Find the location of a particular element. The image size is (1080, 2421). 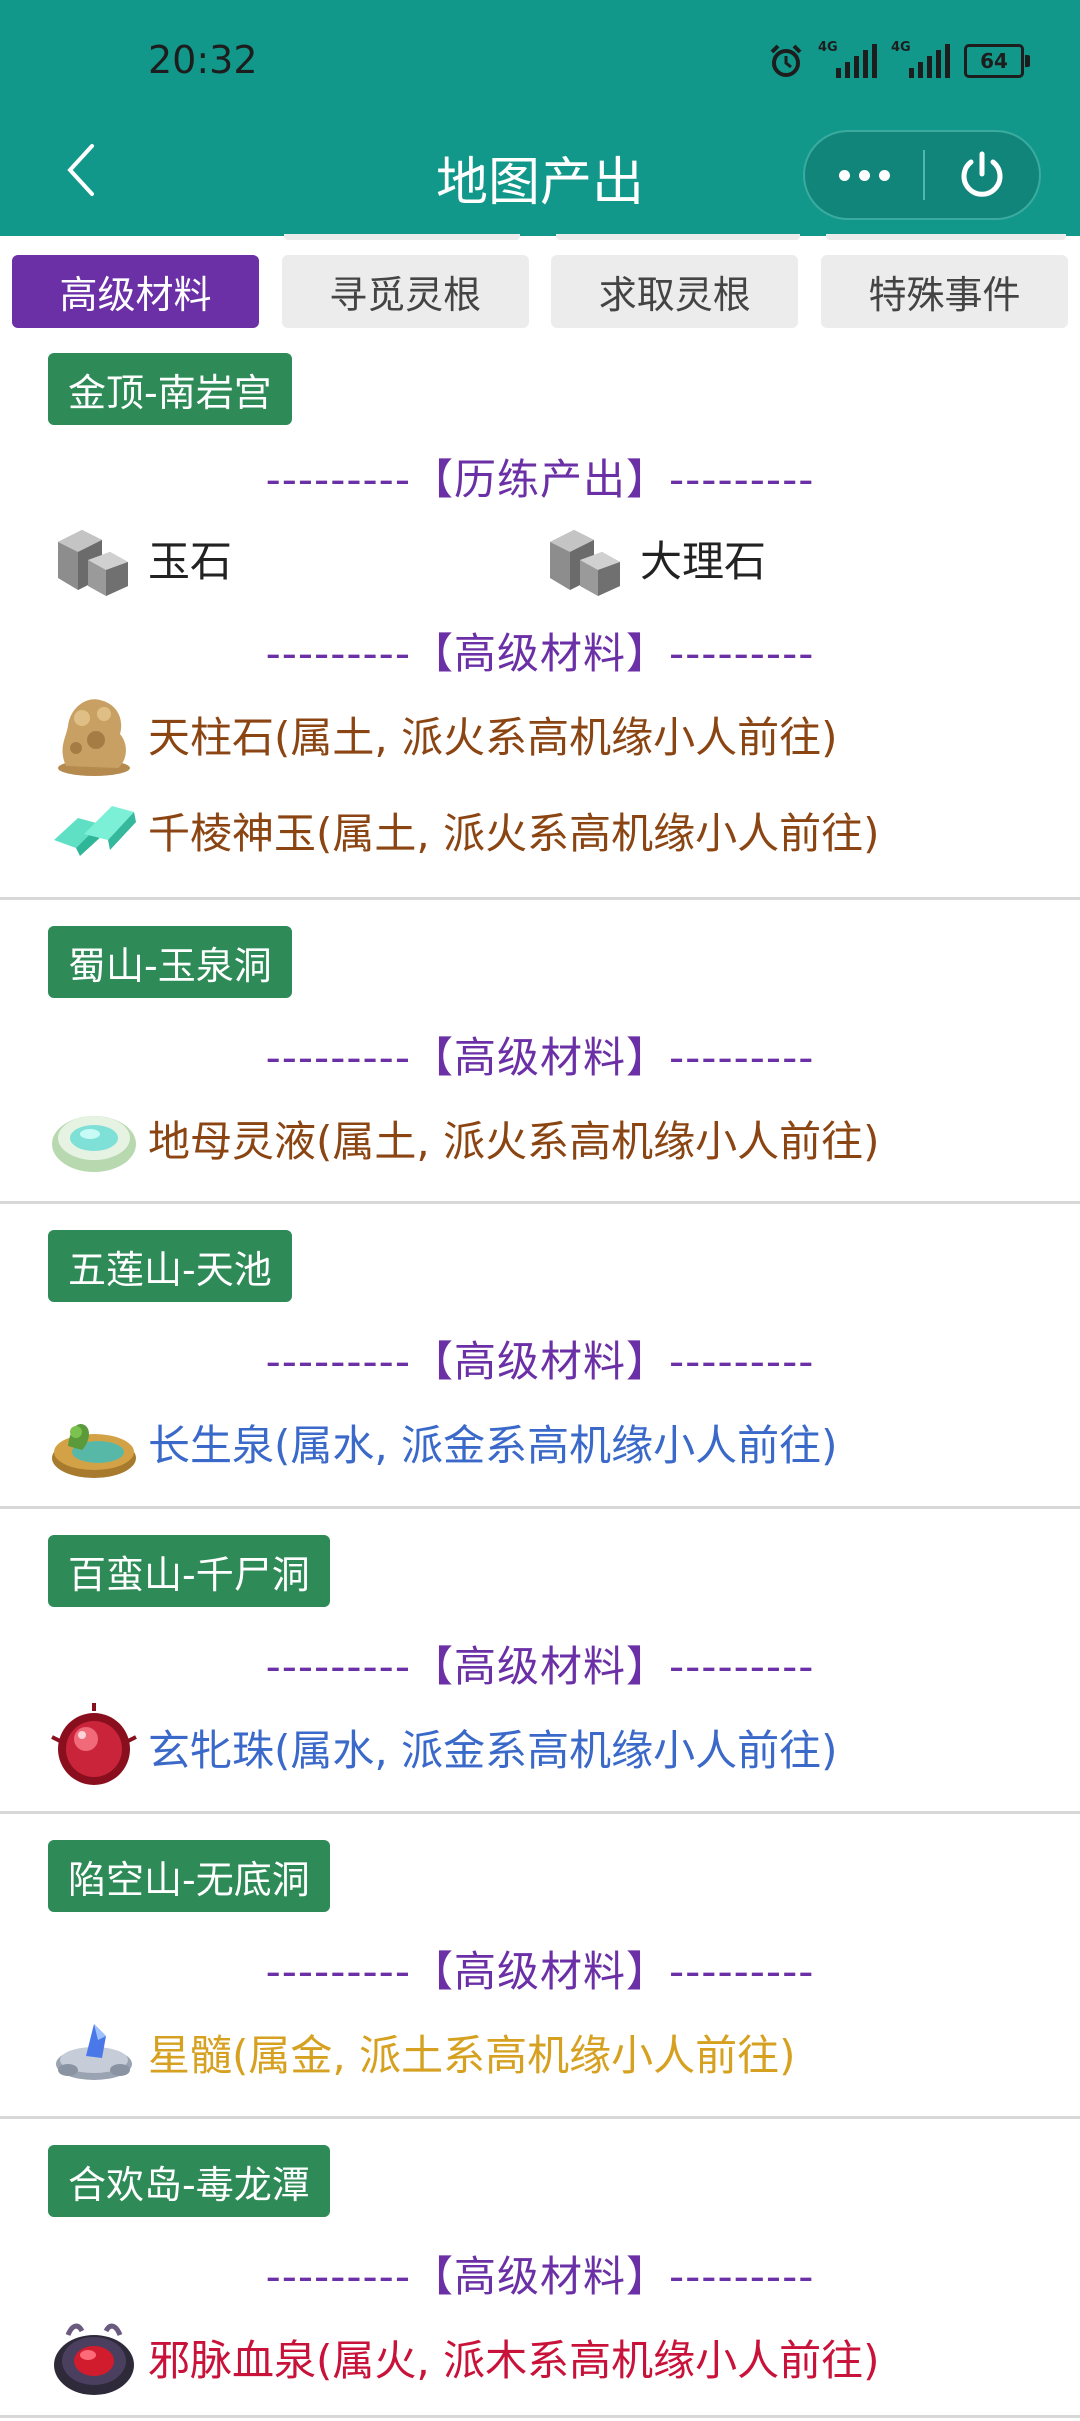

location-tag: 五莲山-天池 is located at coordinates (170, 1266).